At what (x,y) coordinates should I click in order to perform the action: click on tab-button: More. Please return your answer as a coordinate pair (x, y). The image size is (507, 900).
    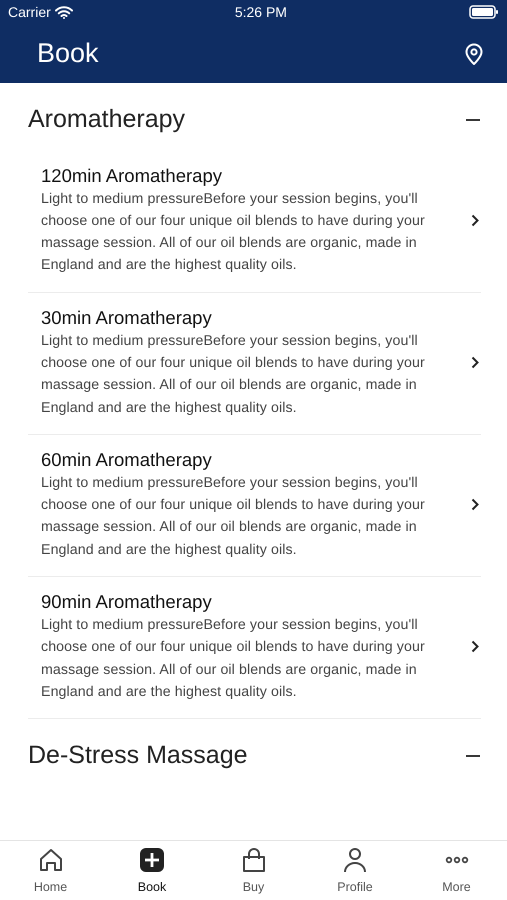
    Looking at the image, I should click on (456, 870).